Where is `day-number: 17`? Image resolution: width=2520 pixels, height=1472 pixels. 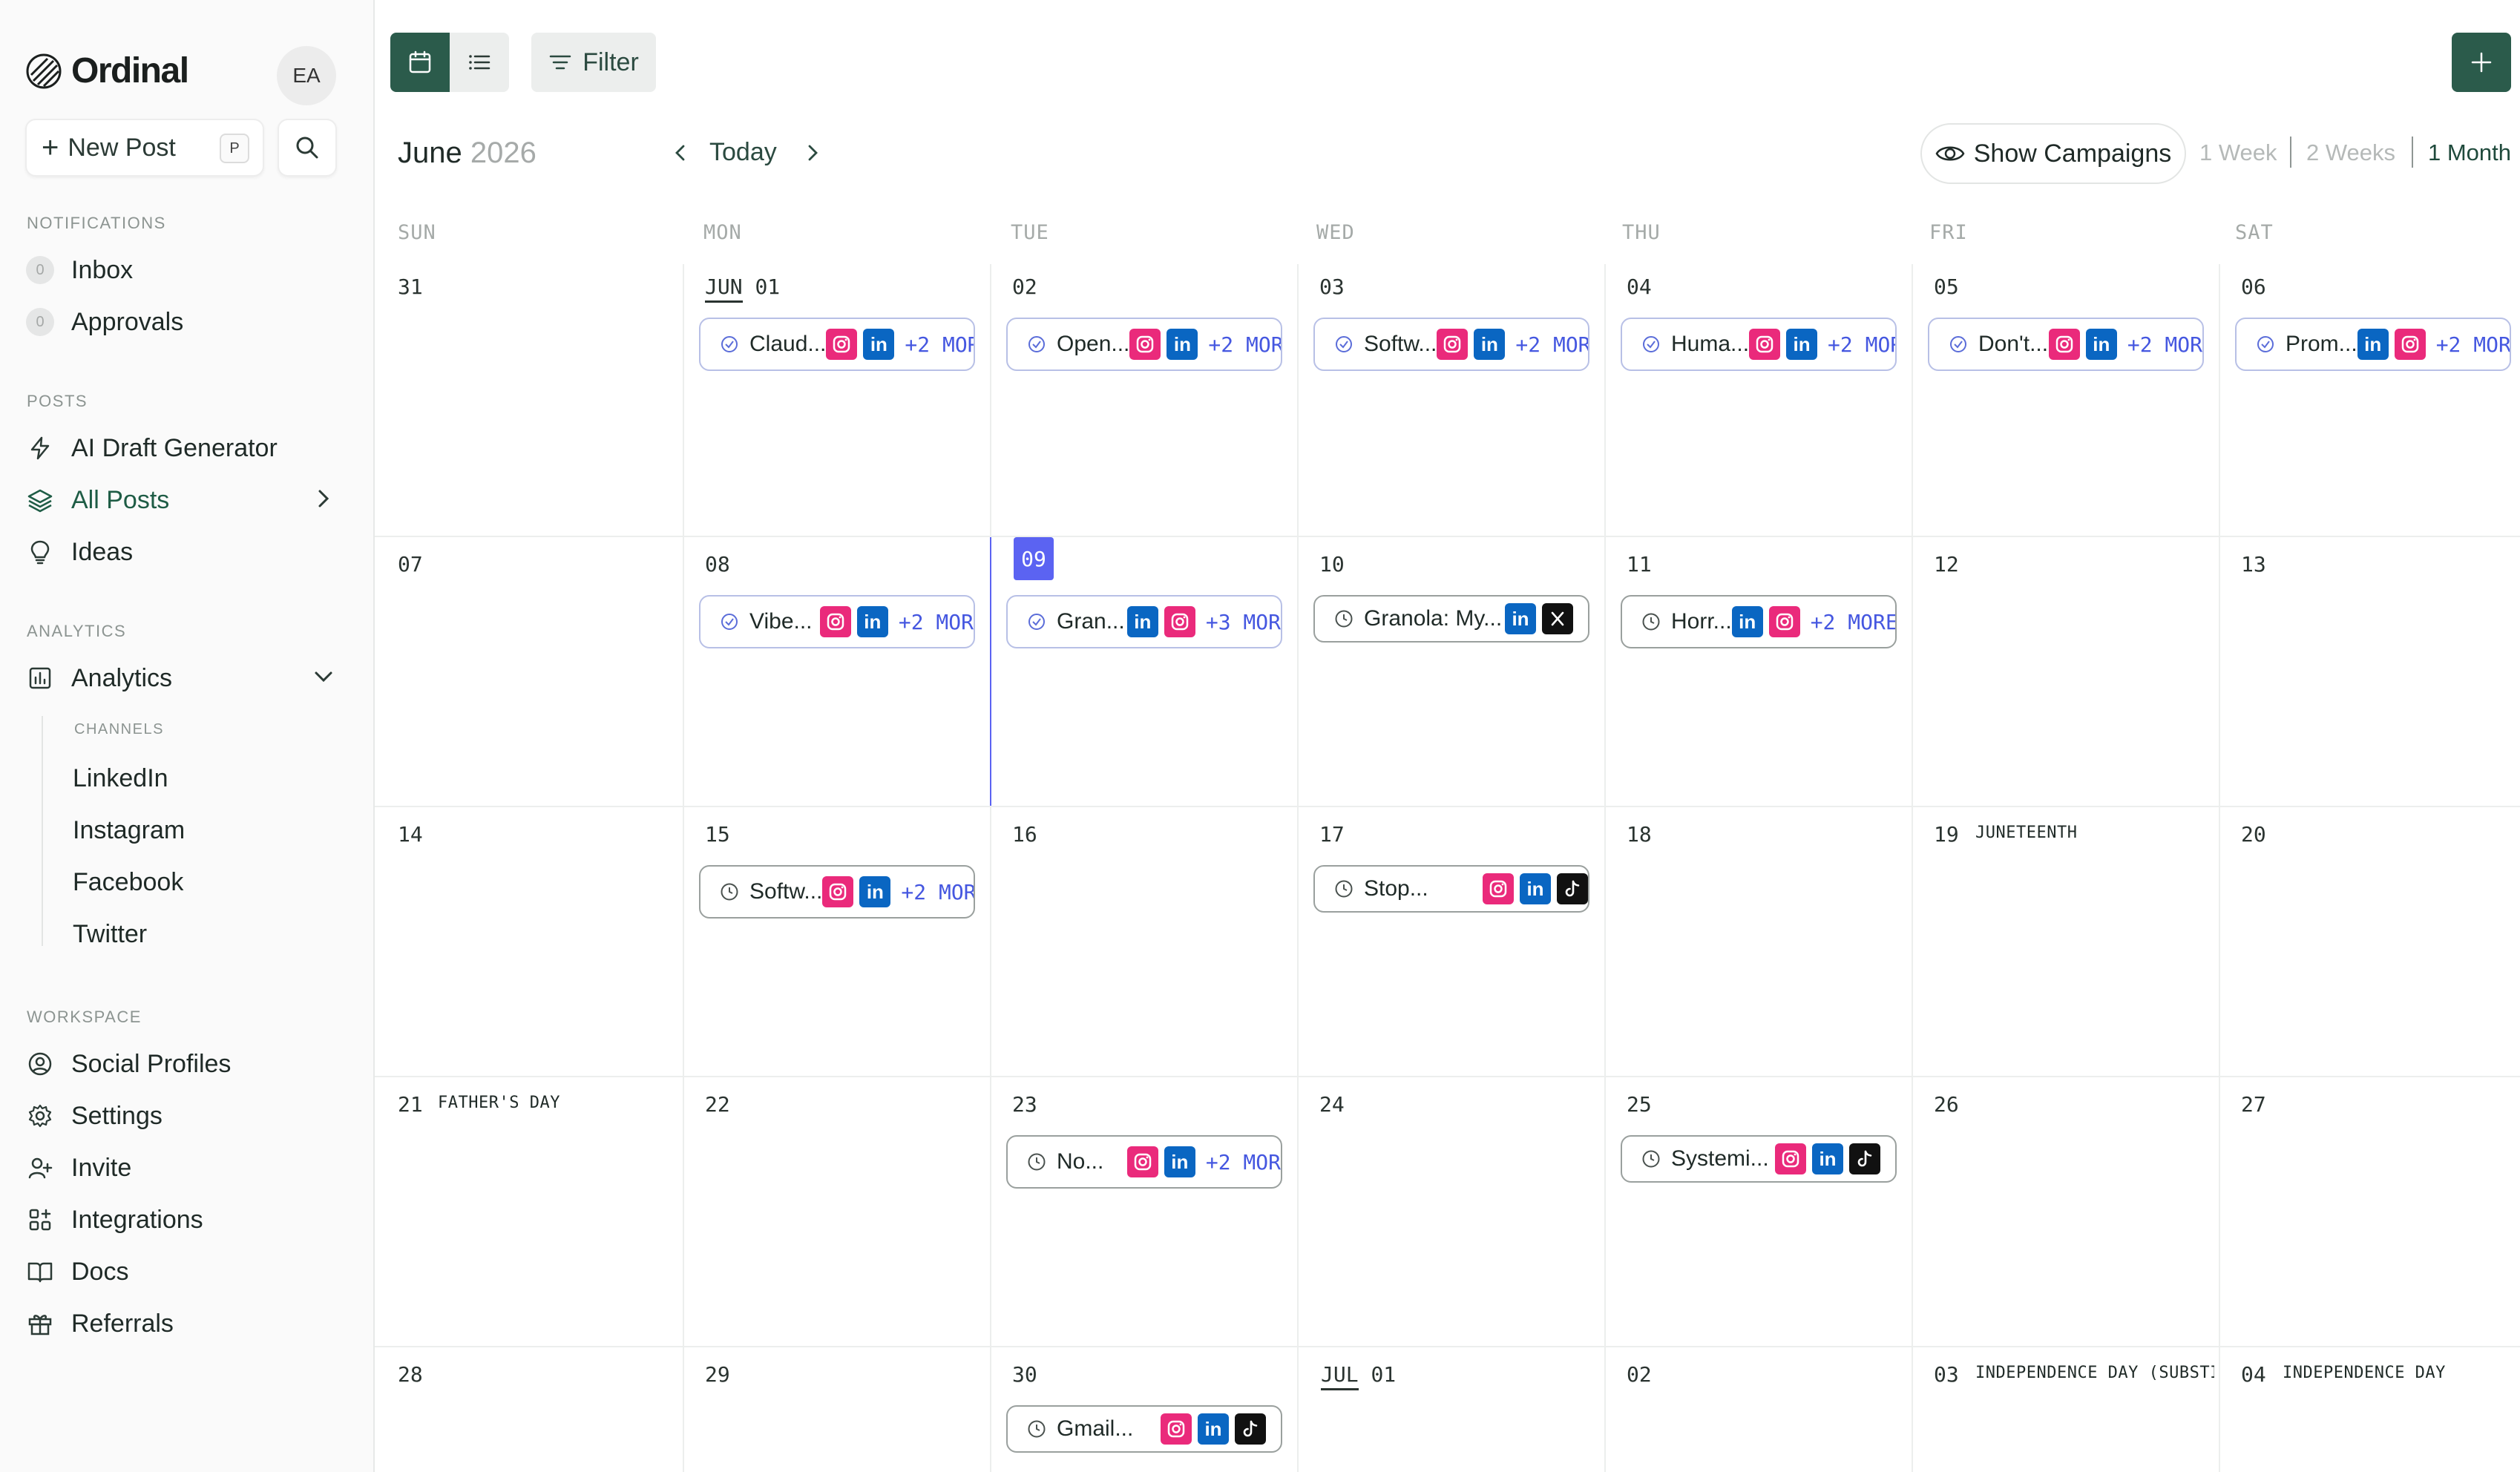 day-number: 17 is located at coordinates (1332, 835).